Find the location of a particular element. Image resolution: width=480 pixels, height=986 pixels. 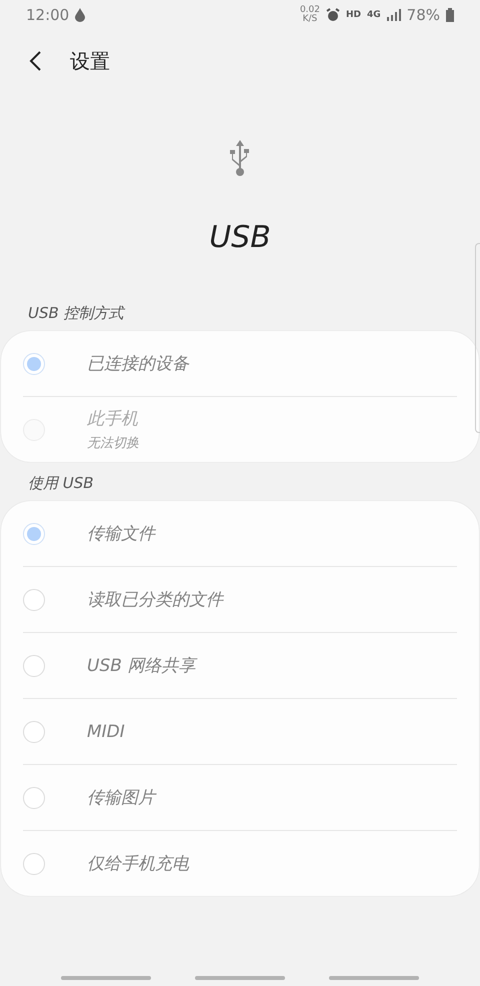

signal-icon is located at coordinates (393, 15).